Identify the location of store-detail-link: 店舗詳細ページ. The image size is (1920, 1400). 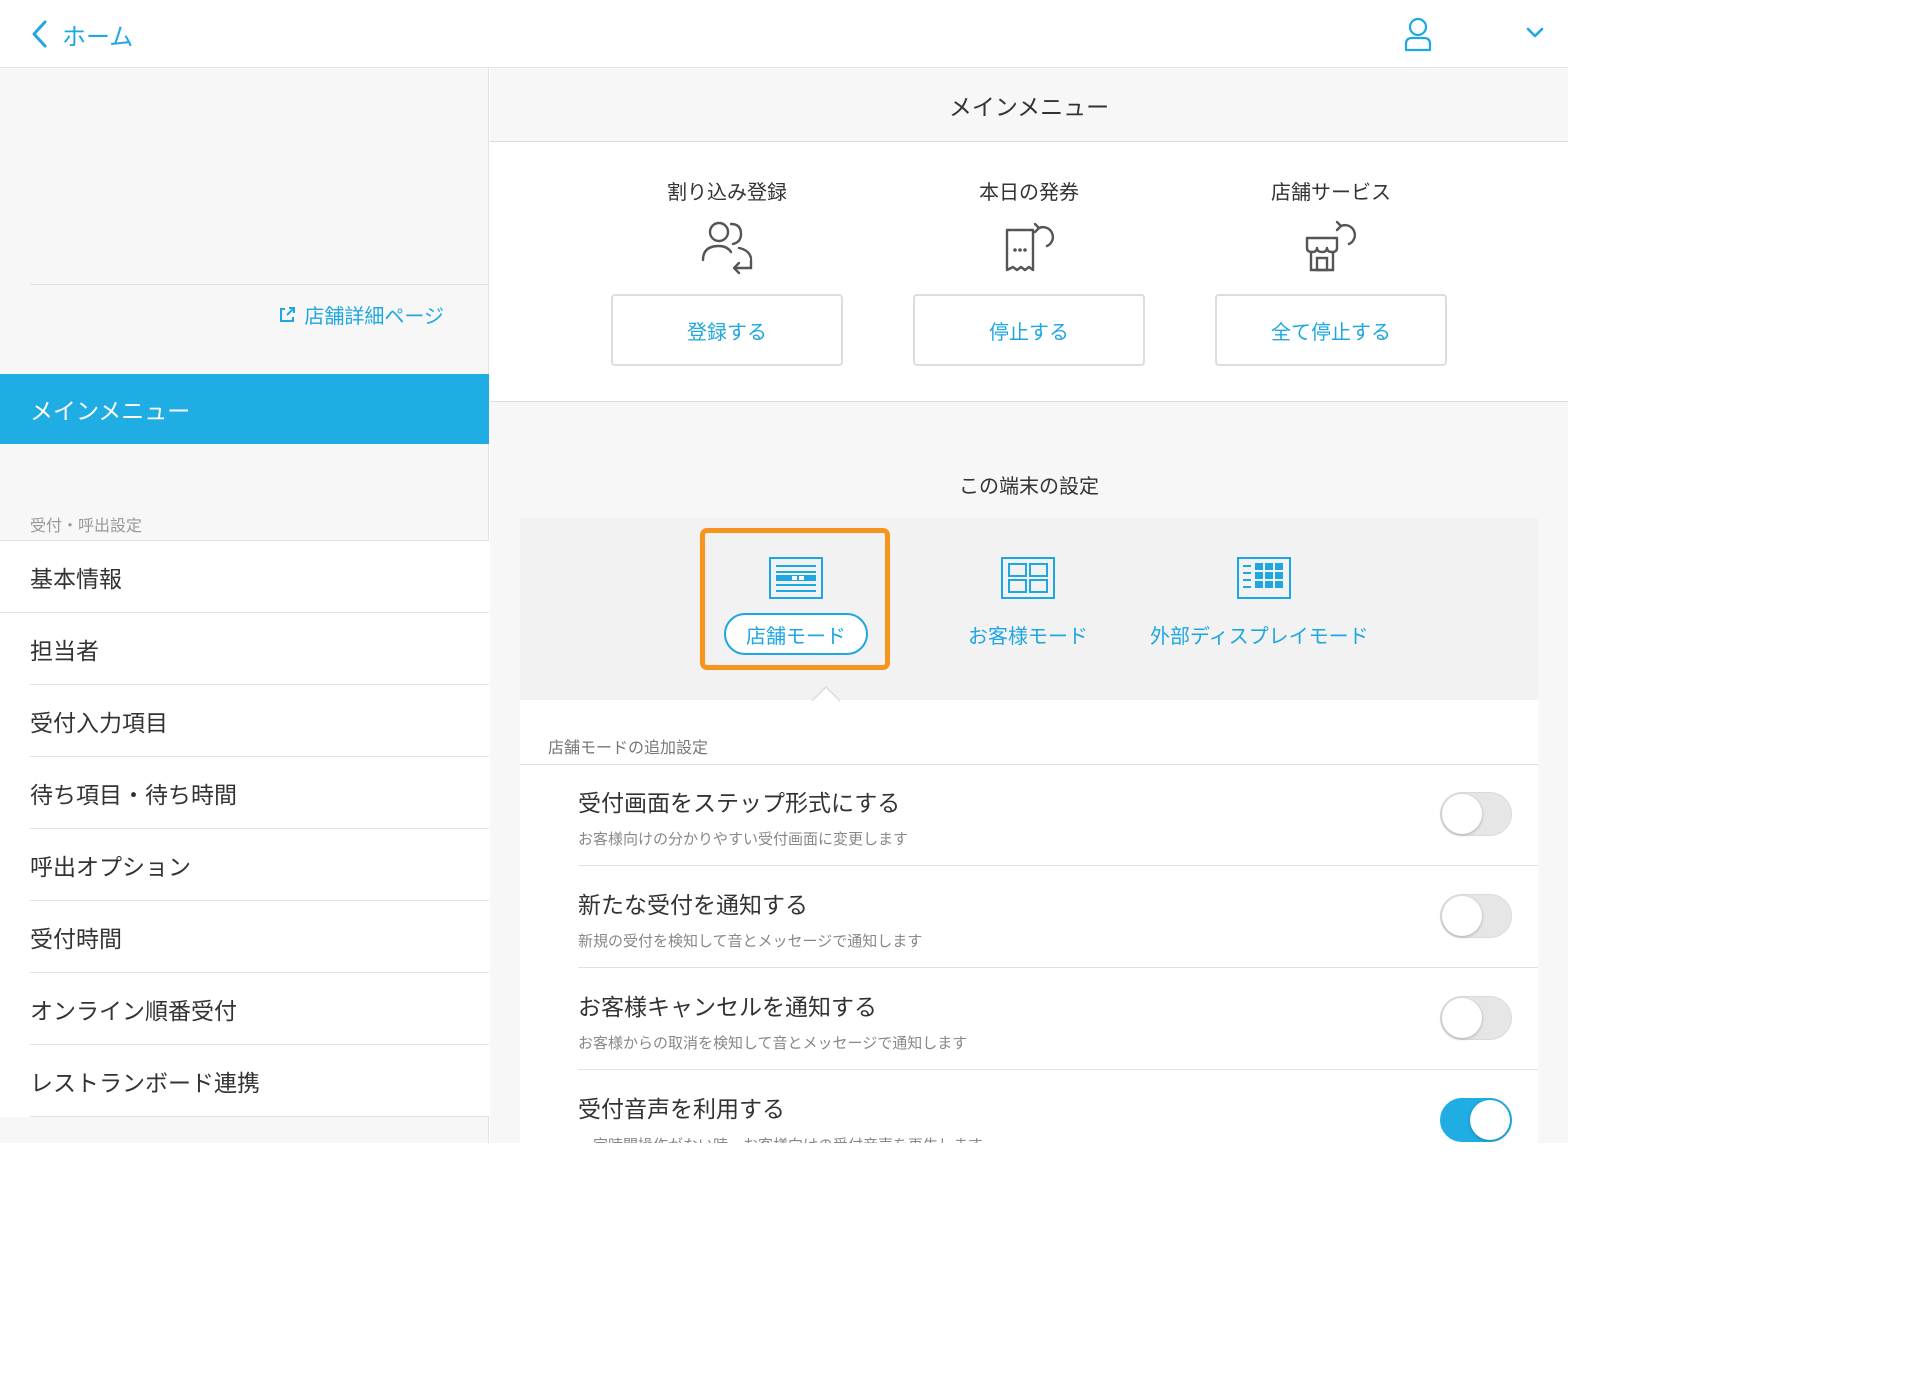
(361, 314).